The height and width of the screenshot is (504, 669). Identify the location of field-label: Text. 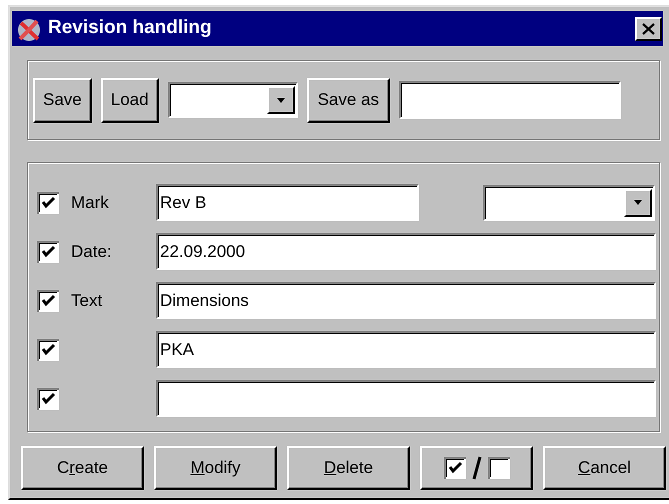
(86, 301).